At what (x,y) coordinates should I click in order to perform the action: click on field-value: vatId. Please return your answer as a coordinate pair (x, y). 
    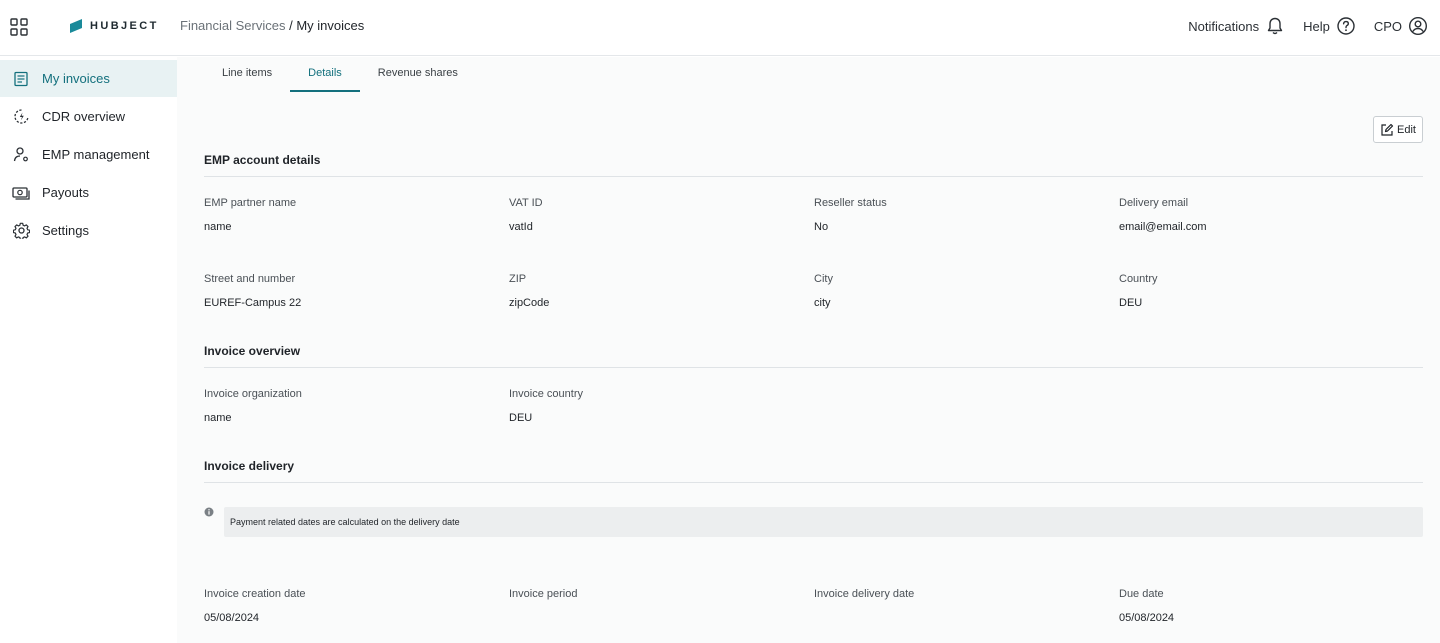
    Looking at the image, I should click on (521, 227).